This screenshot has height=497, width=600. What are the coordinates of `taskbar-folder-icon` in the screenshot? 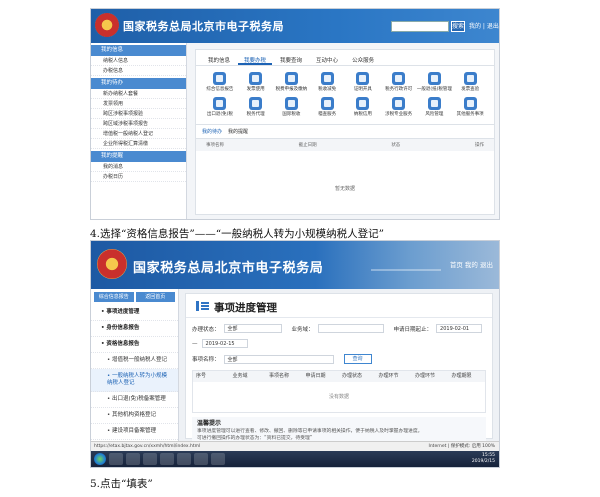 It's located at (133, 459).